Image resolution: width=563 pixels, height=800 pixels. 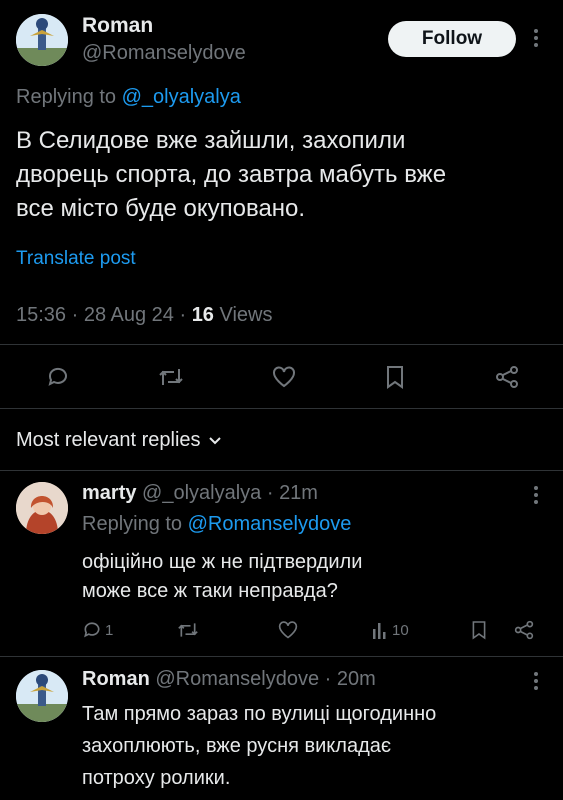 I want to click on post-text-line: все місто буде окуповано., so click(x=161, y=208).